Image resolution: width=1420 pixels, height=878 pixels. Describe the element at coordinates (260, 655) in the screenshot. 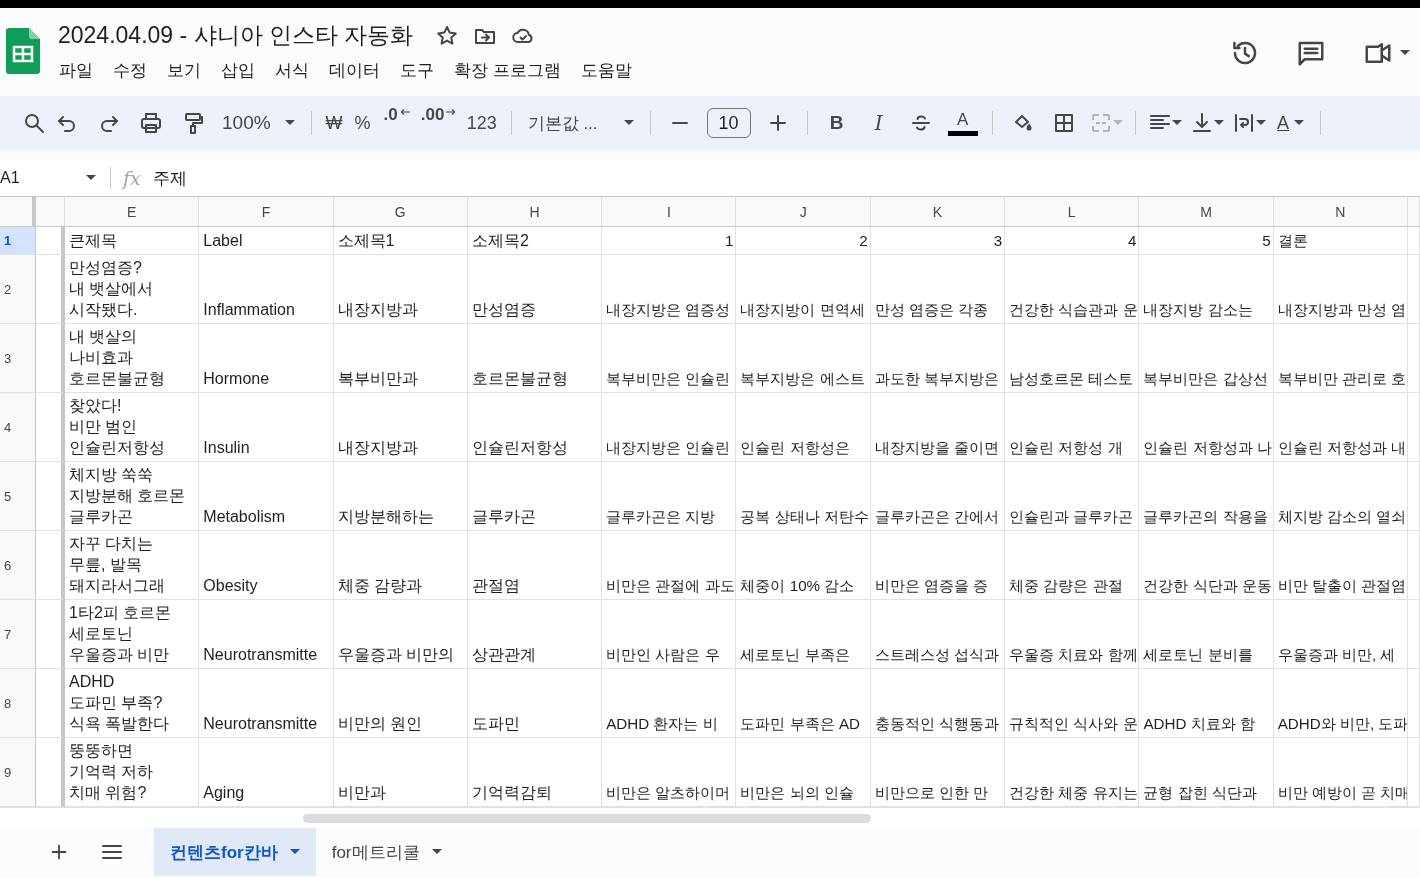

I see `table-cell-text: Neurotransmitte` at that location.